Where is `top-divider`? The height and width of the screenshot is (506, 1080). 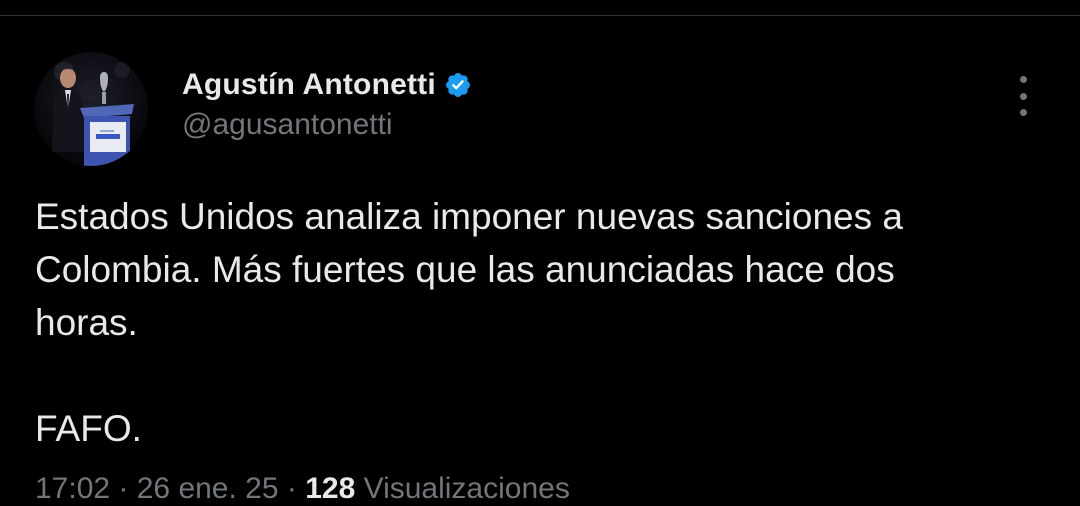
top-divider is located at coordinates (540, 15).